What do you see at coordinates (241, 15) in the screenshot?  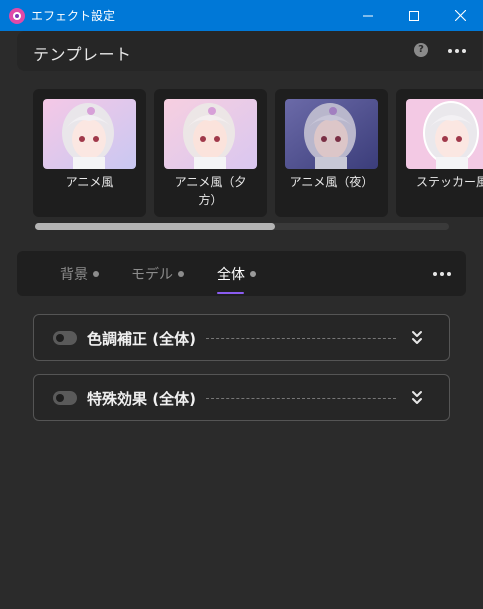 I see `title-bar: エフェクト設定` at bounding box center [241, 15].